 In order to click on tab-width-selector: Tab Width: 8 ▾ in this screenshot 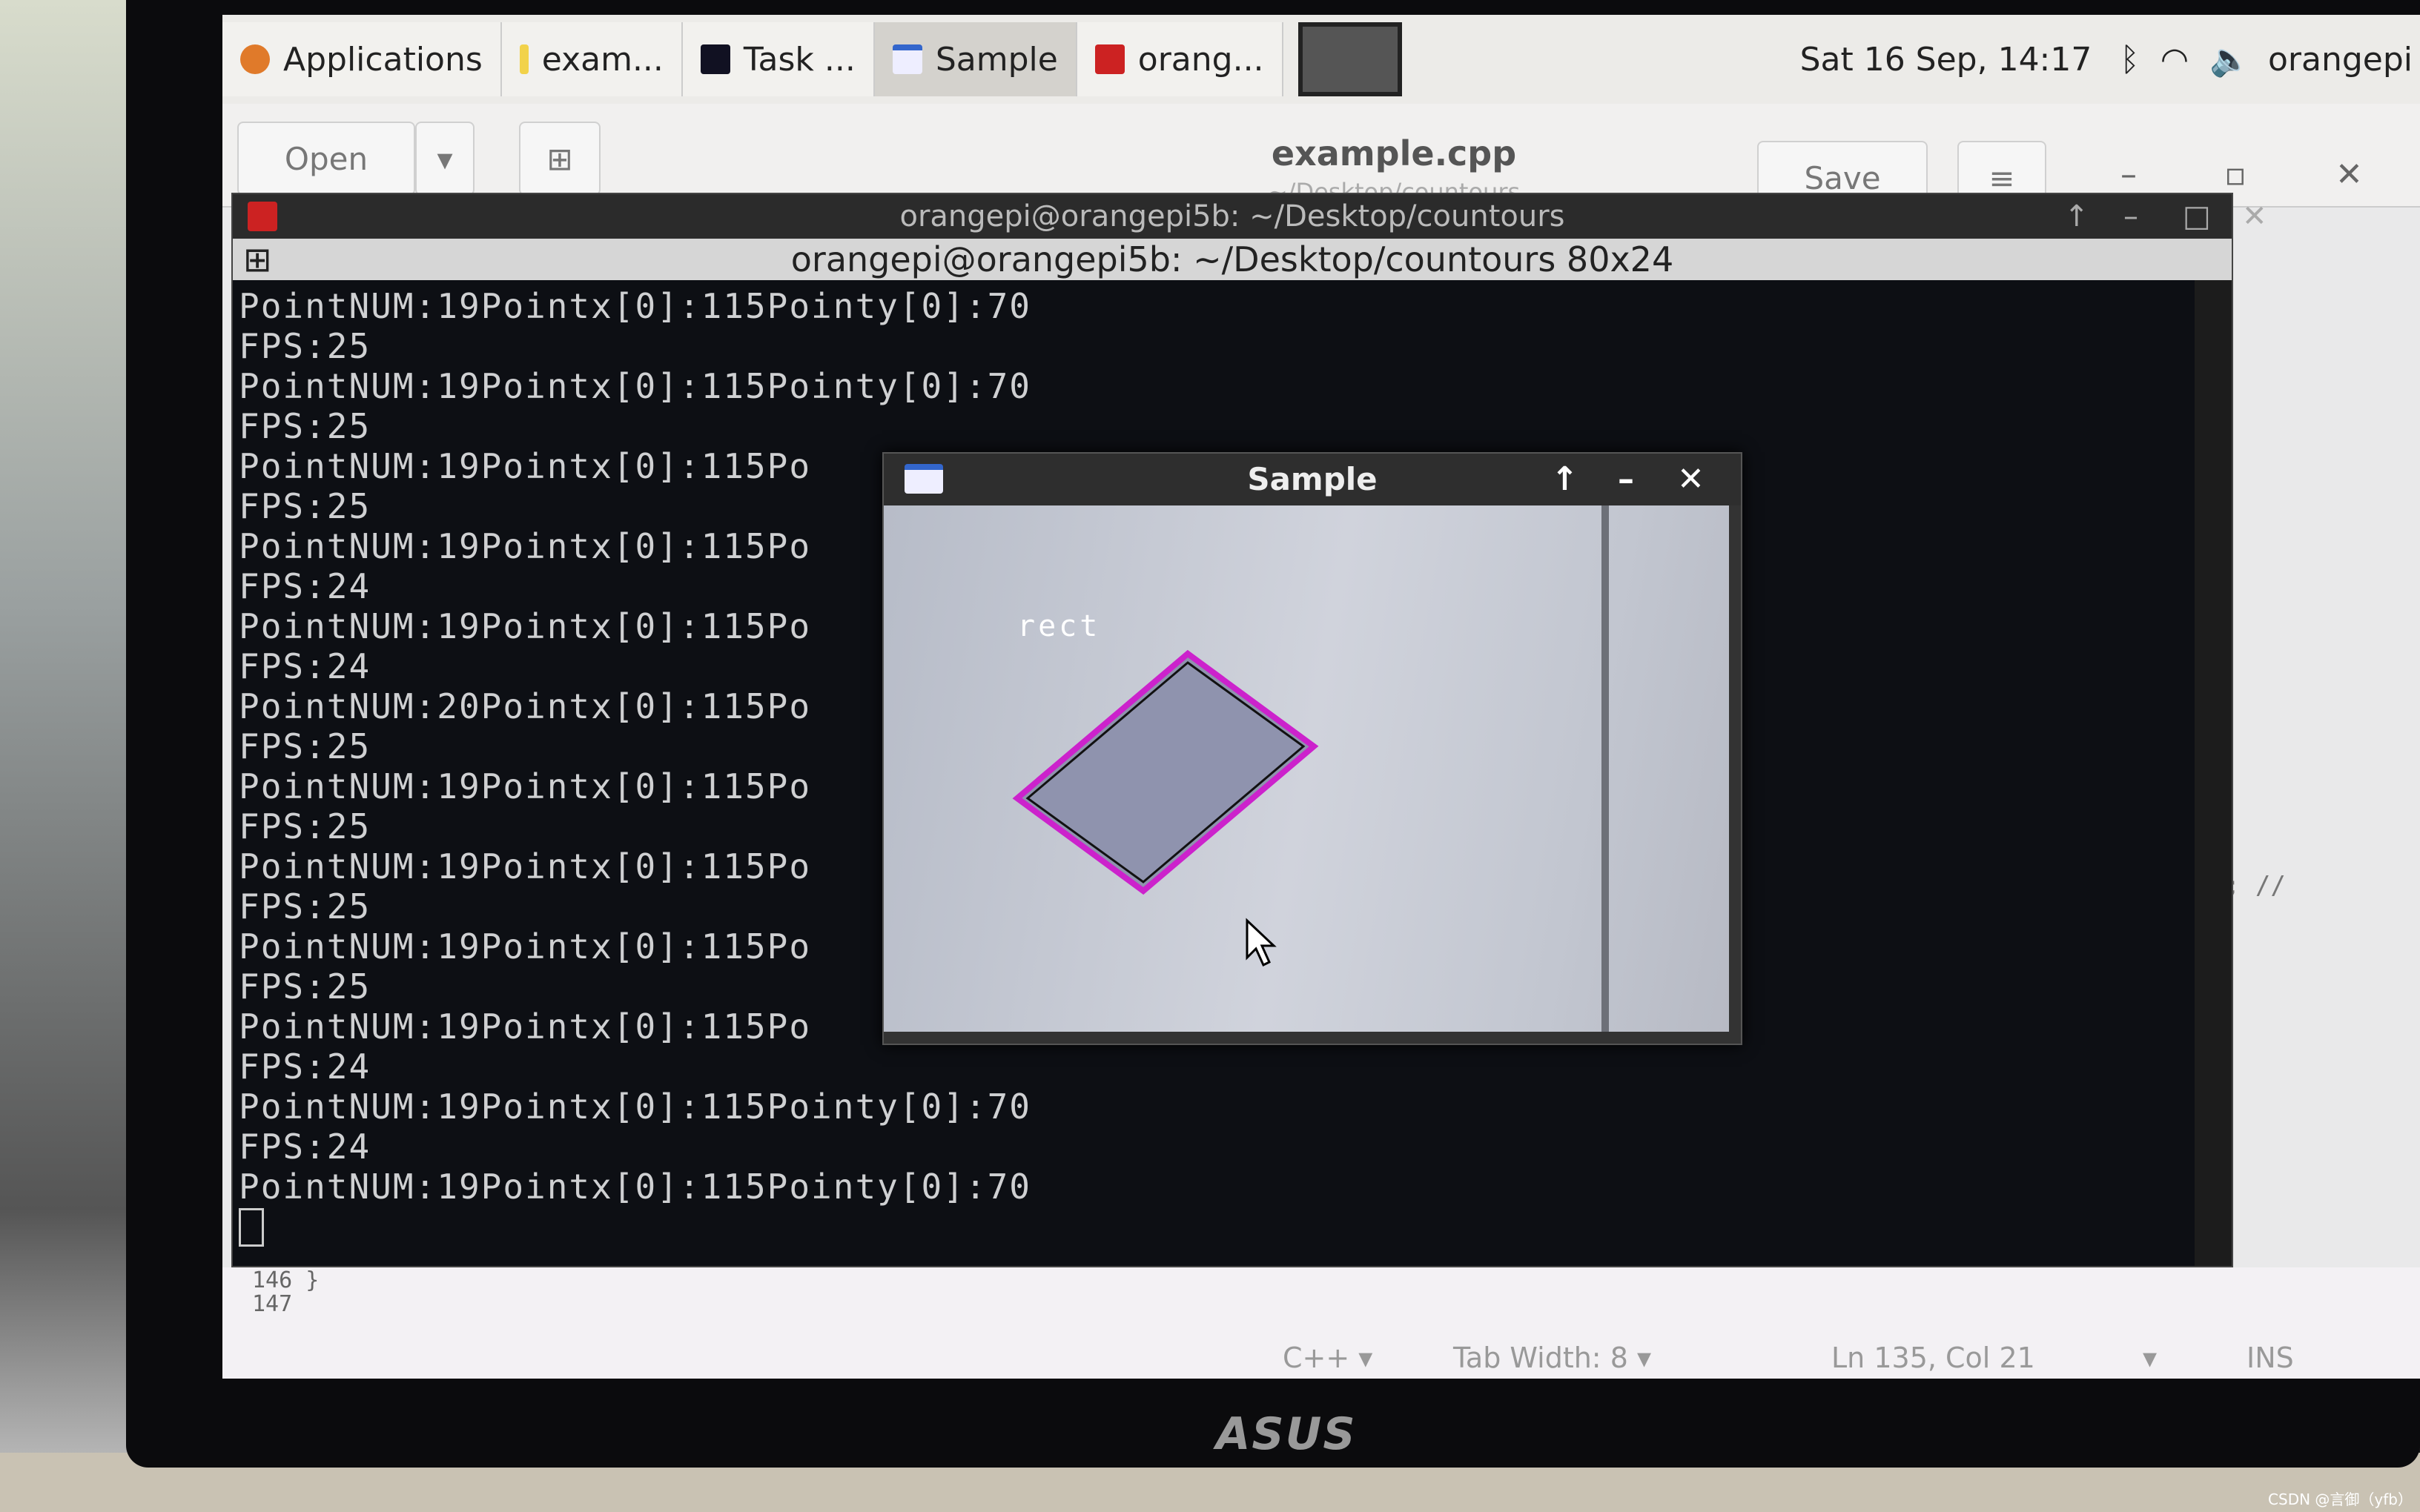, I will do `click(1552, 1358)`.